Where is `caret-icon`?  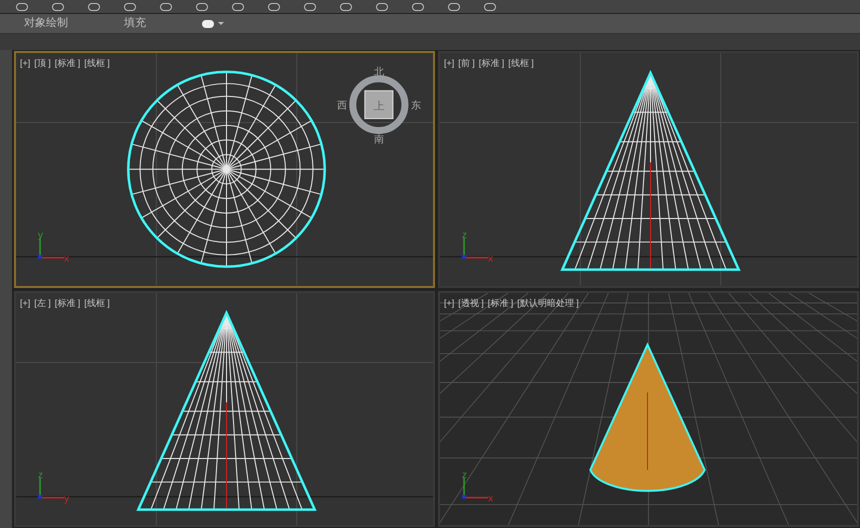 caret-icon is located at coordinates (221, 23).